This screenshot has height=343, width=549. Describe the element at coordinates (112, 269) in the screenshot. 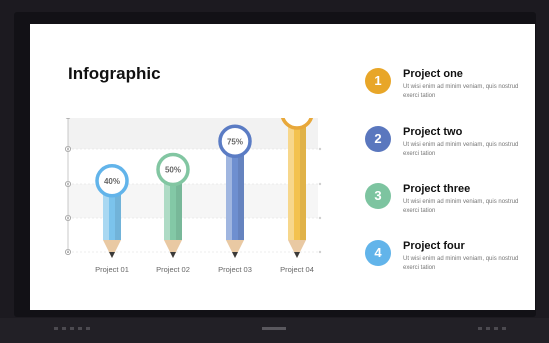

I see `x-tick-label: Project 01` at that location.